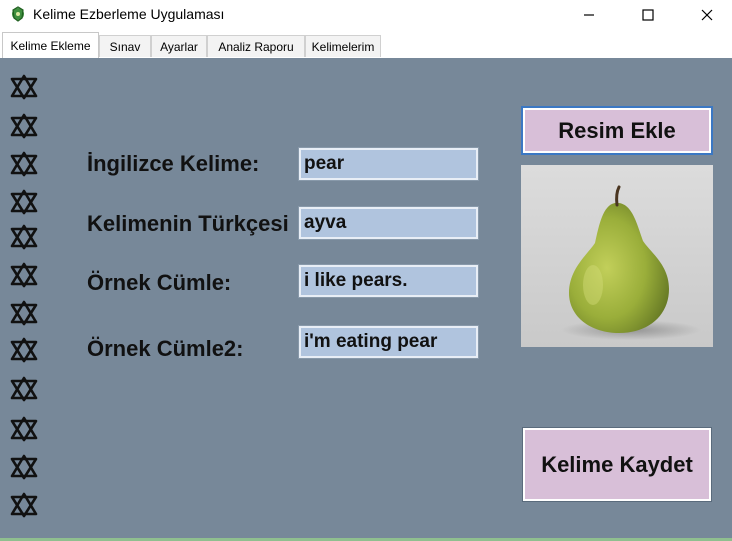 The width and height of the screenshot is (732, 541). I want to click on tab-label: Ayarlar, so click(179, 46).